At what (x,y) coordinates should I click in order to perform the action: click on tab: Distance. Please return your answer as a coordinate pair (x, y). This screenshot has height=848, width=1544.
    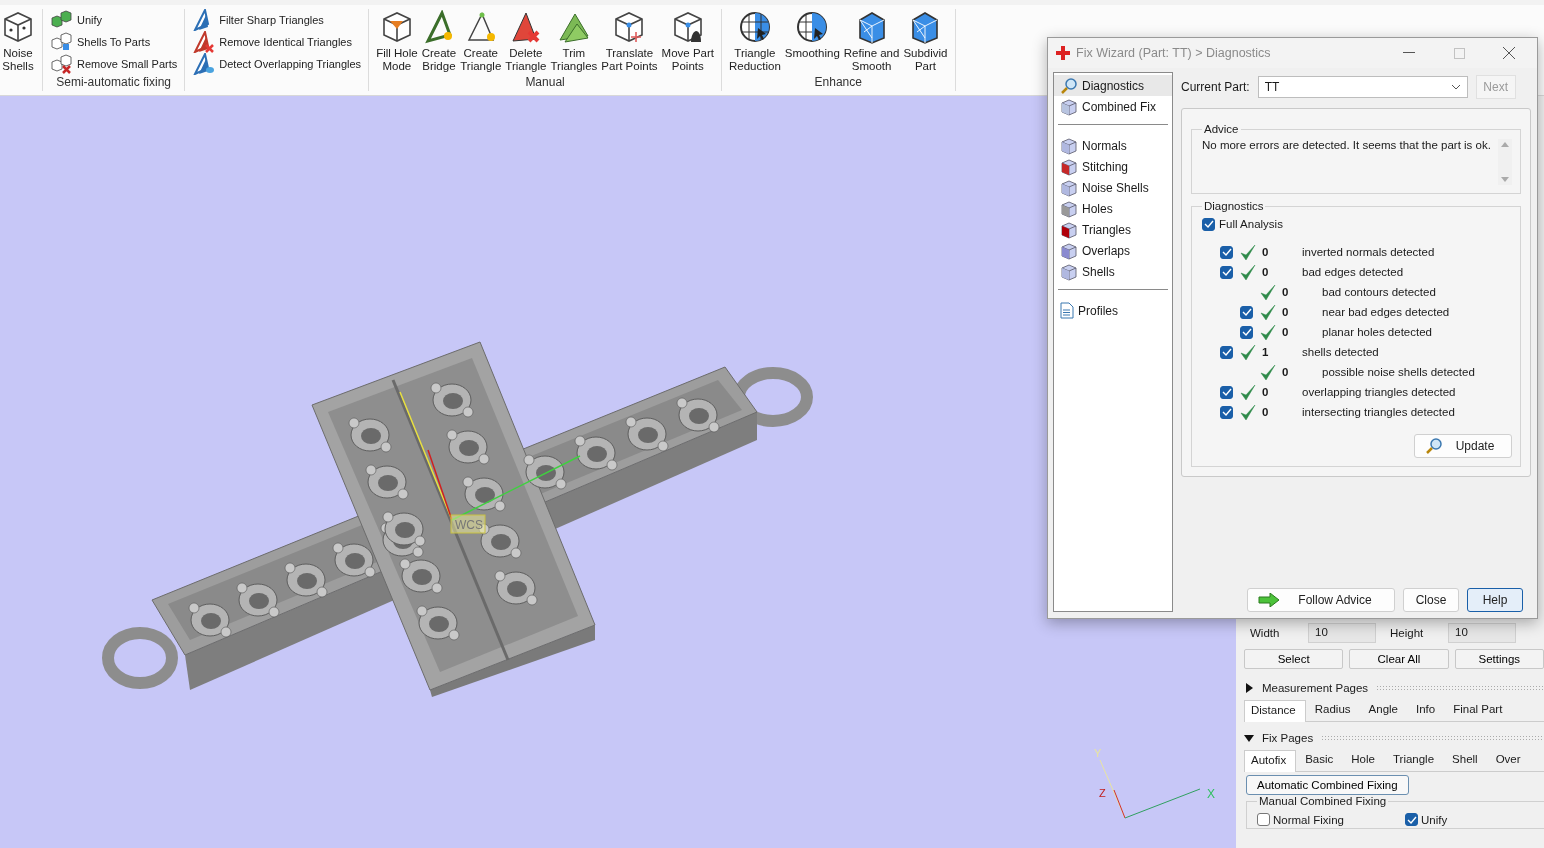
    Looking at the image, I should click on (1275, 711).